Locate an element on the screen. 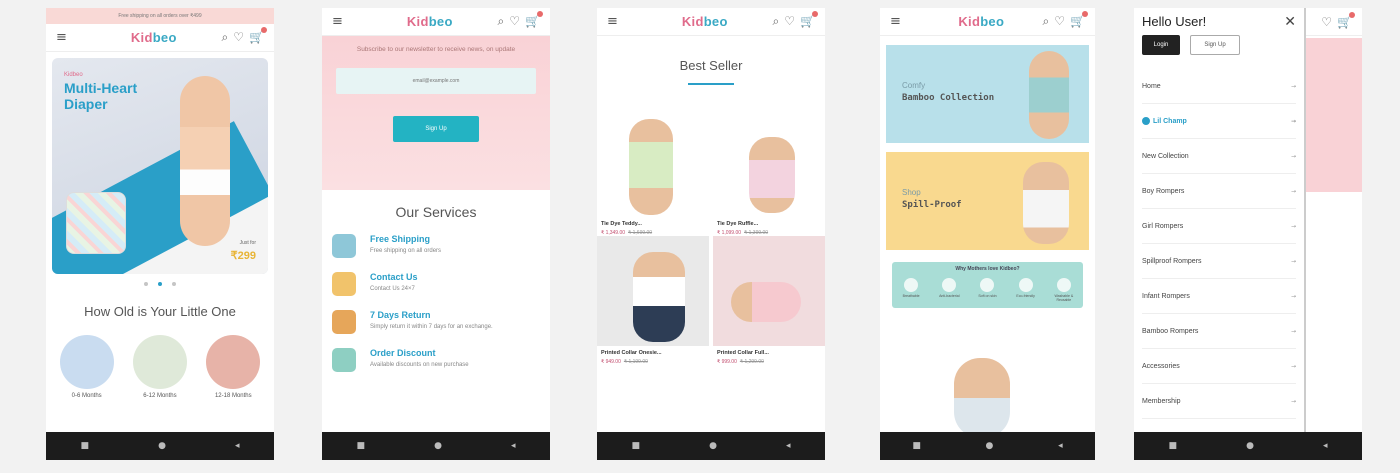 The height and width of the screenshot is (473, 1400). age-avatar is located at coordinates (233, 362).